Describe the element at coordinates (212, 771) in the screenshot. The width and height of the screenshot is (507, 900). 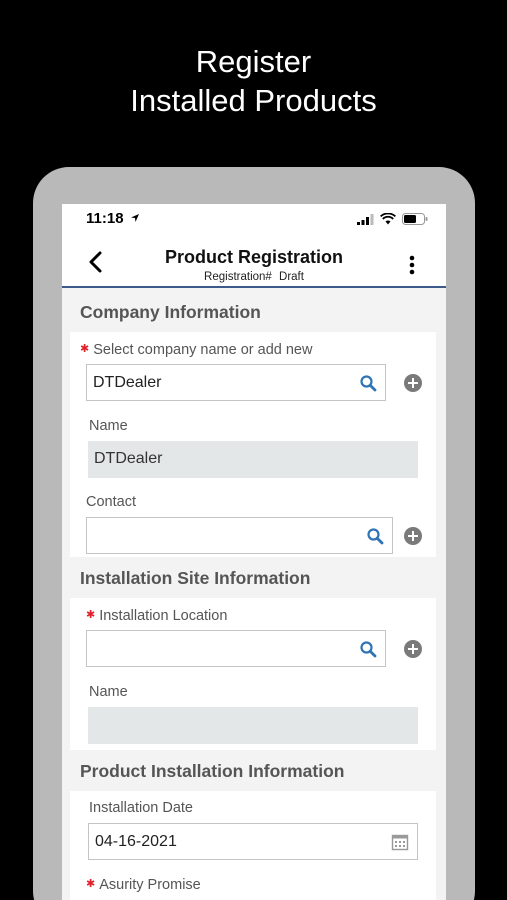
I see `product-installation-header: Product Installation Information` at that location.